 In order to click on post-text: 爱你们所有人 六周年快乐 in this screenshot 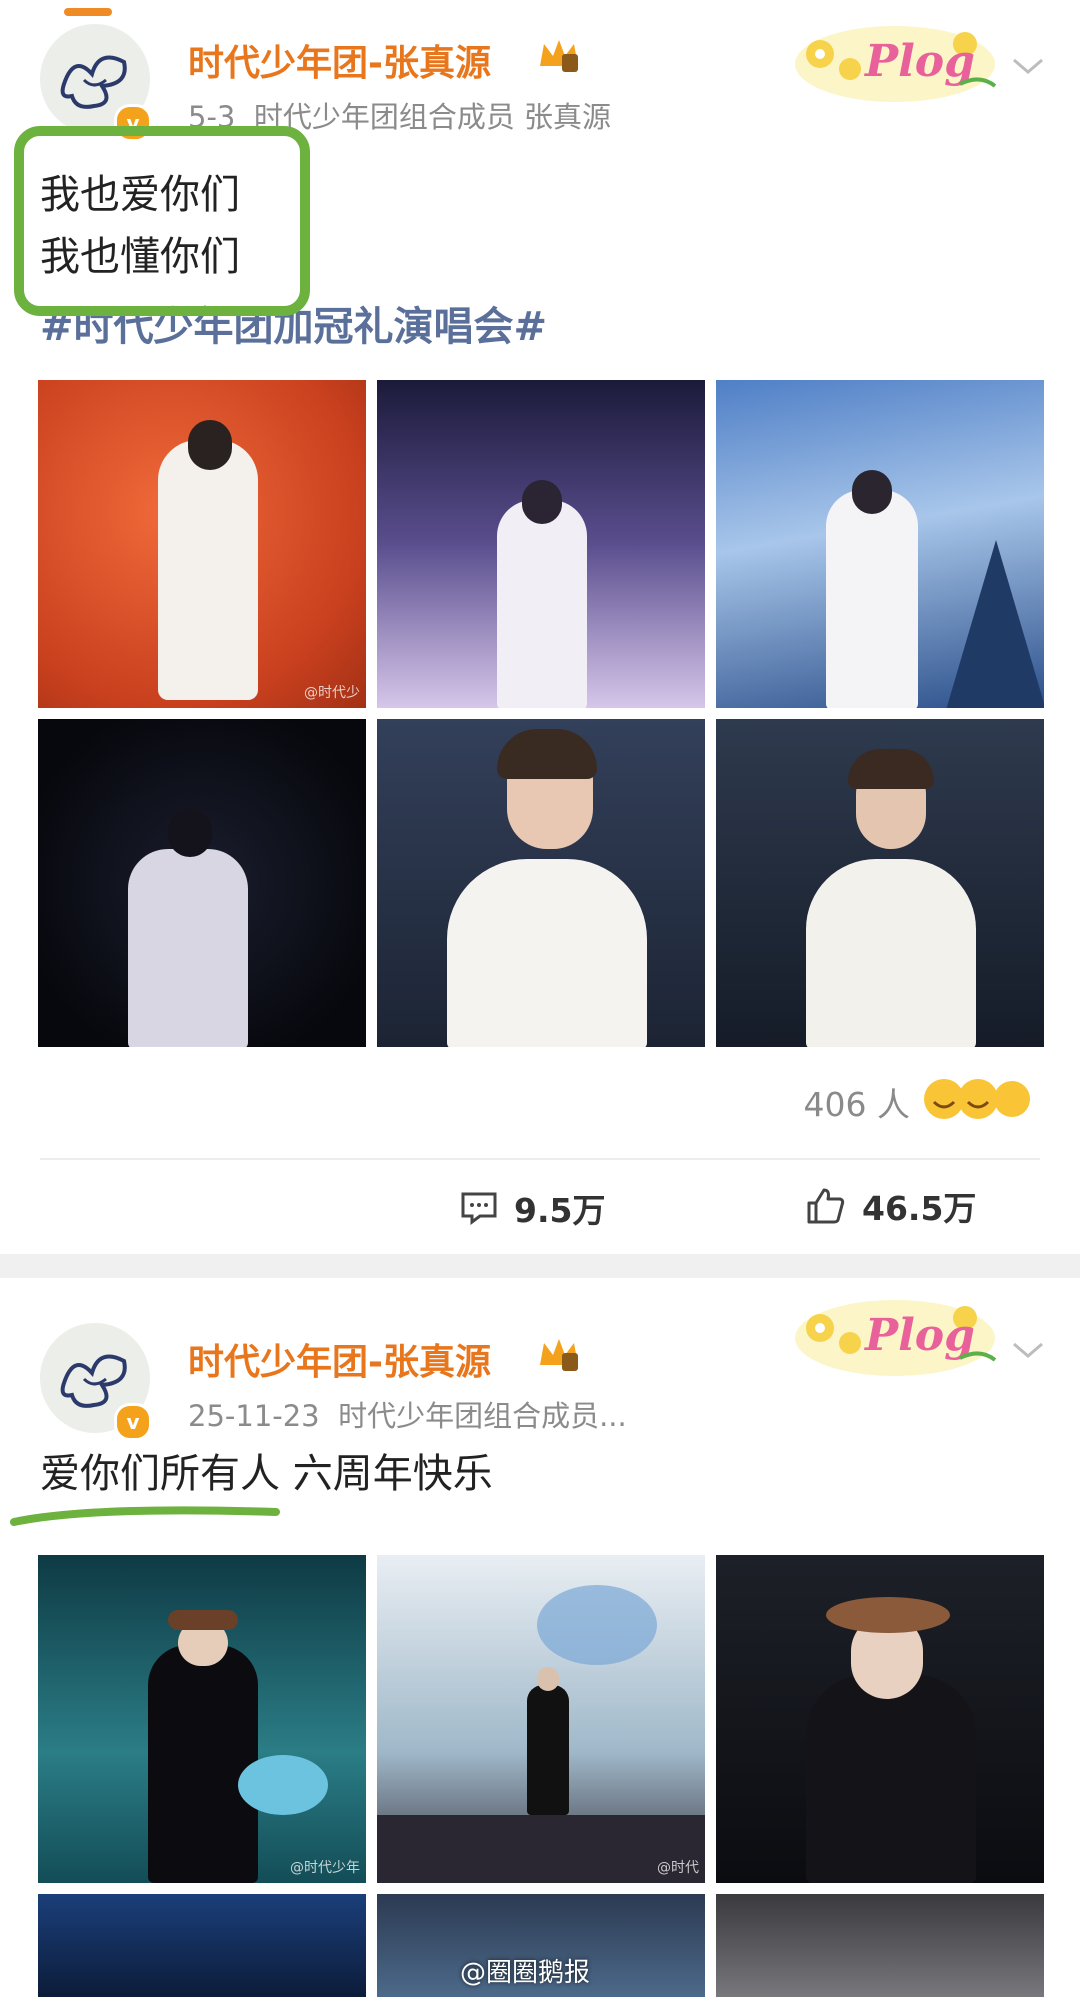, I will do `click(266, 1474)`.